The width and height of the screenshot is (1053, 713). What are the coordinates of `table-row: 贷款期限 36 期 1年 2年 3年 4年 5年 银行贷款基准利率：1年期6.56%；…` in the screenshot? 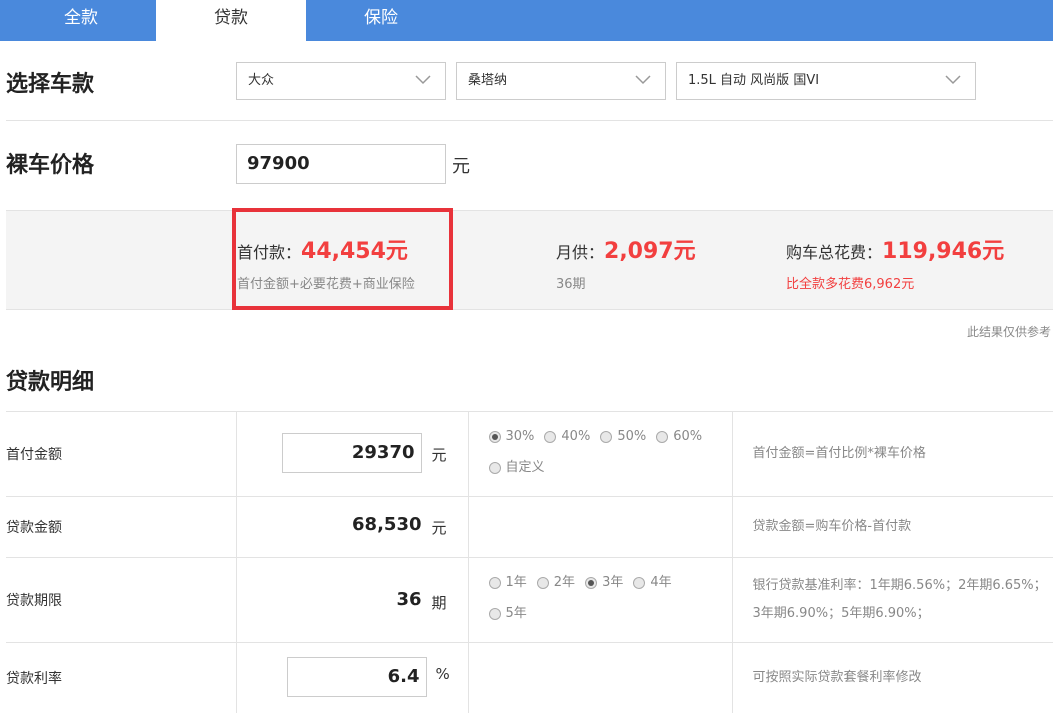 It's located at (529, 600).